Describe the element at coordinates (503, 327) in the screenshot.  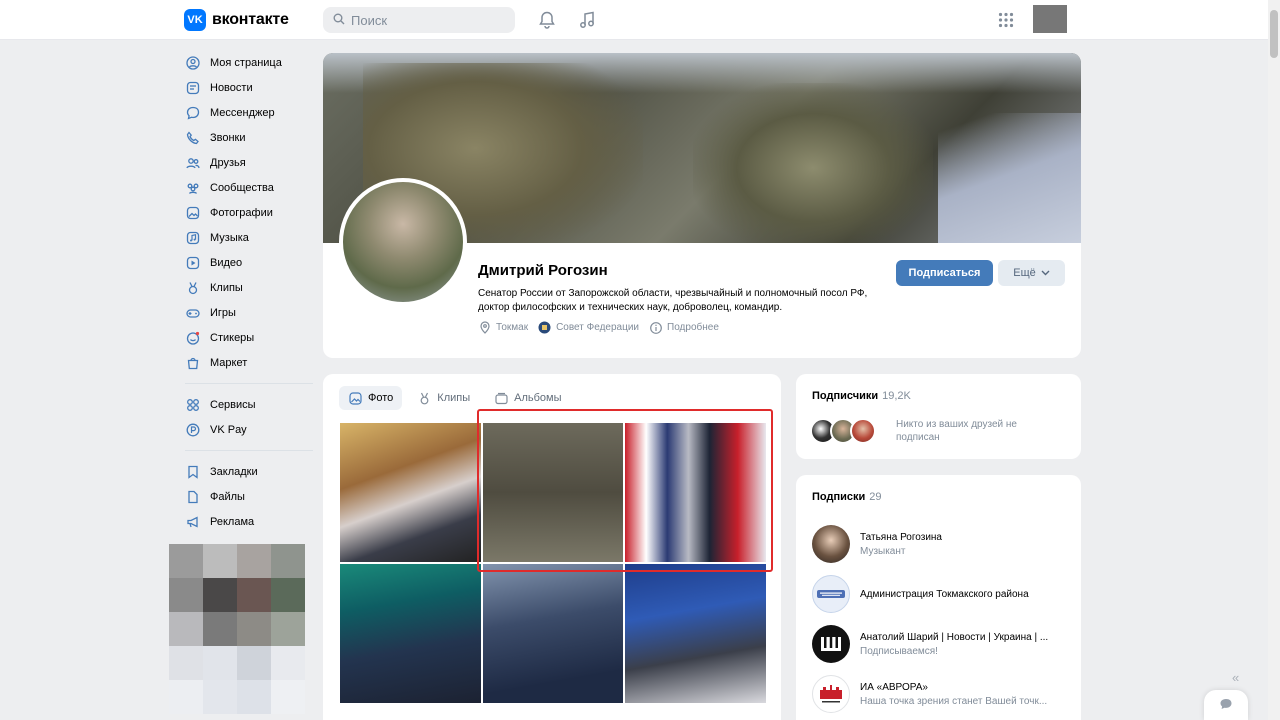
I see `location-item: Токмак` at that location.